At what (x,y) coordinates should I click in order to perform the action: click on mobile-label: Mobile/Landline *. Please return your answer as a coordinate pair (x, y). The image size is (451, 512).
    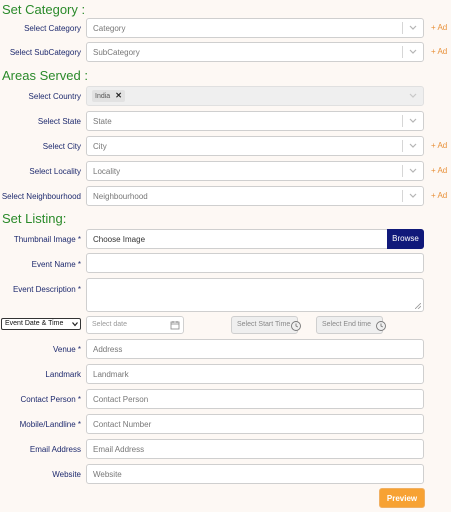
    Looking at the image, I should click on (50, 424).